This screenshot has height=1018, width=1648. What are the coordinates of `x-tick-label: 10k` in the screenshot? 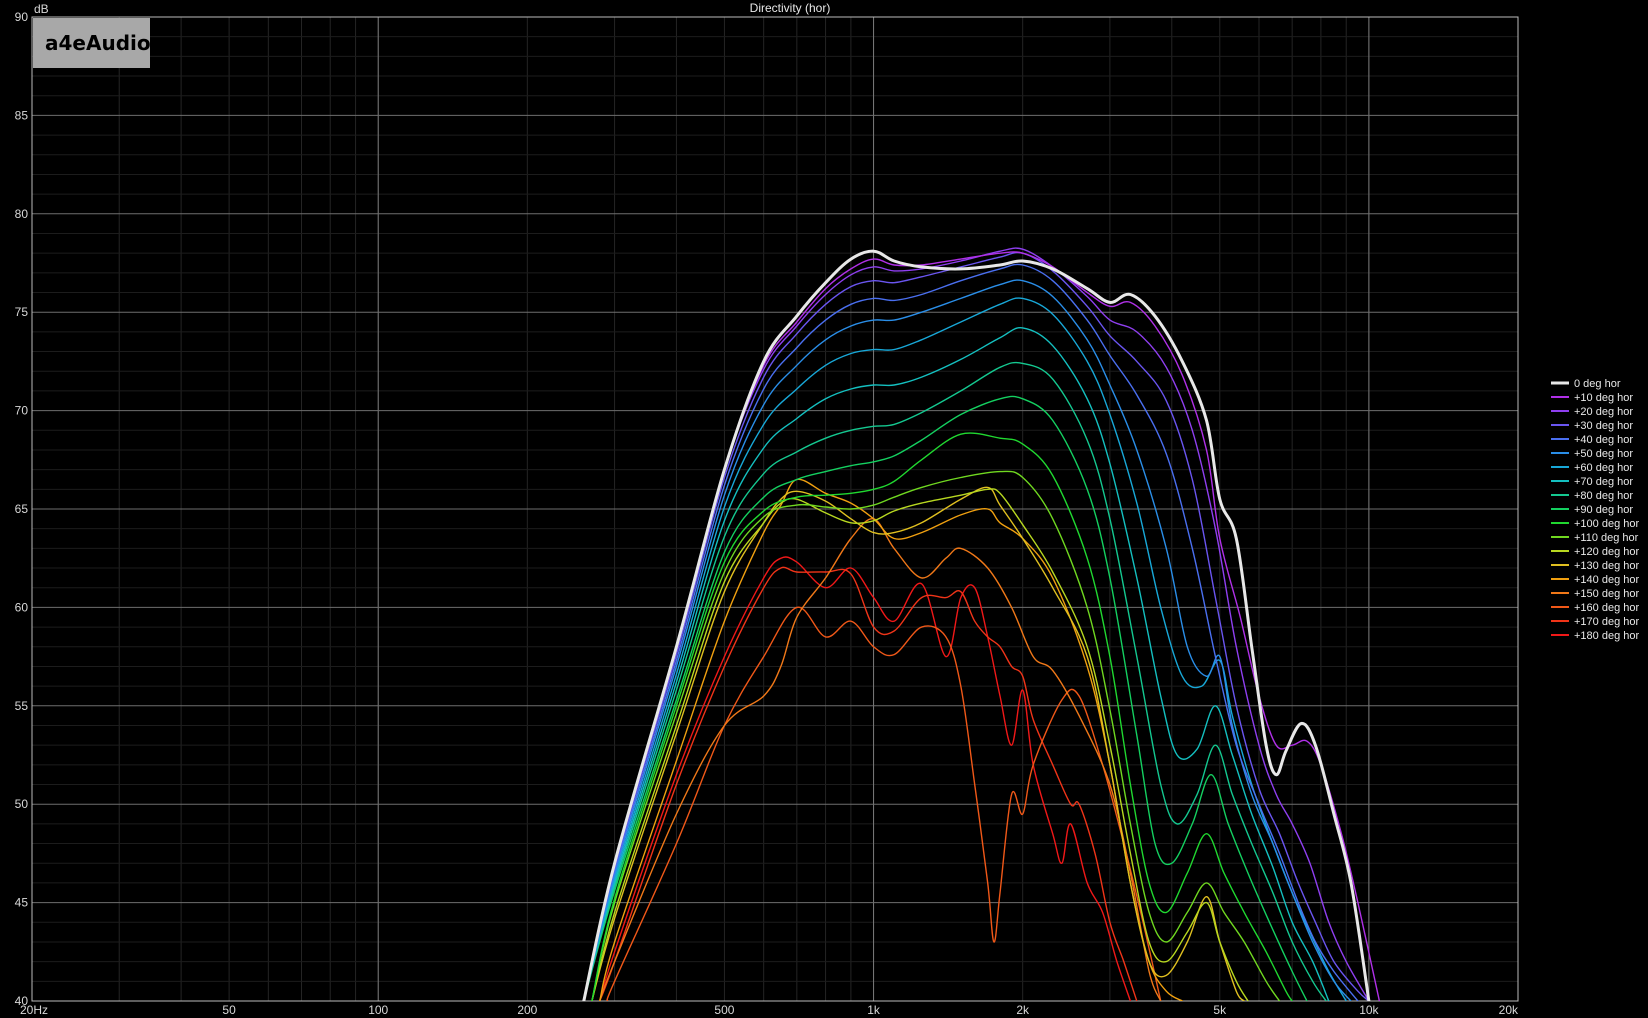 It's located at (1369, 1010).